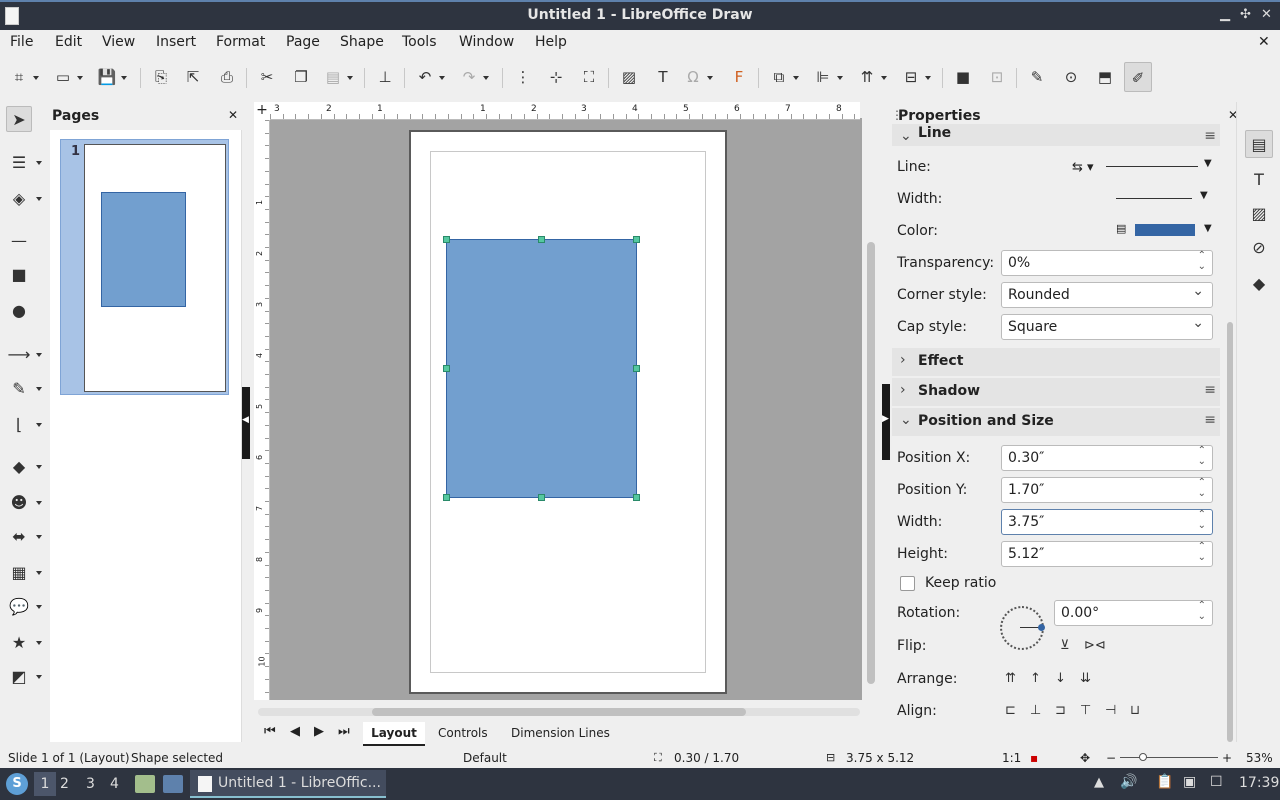 This screenshot has height=800, width=1280. I want to click on horizontal-scrollbar, so click(559, 712).